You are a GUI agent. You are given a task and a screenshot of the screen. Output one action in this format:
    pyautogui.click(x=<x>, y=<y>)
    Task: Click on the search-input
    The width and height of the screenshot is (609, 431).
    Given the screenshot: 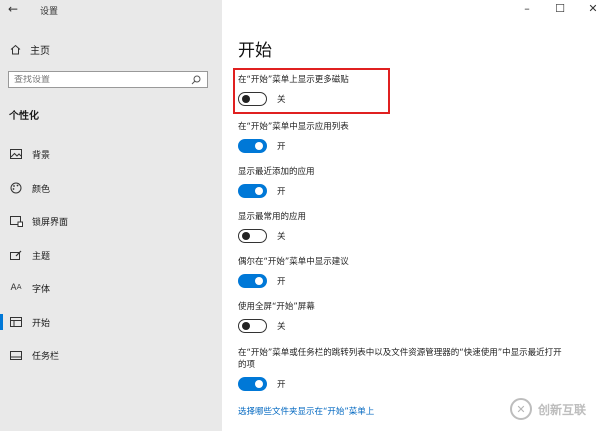 What is the action you would take?
    pyautogui.click(x=102, y=79)
    